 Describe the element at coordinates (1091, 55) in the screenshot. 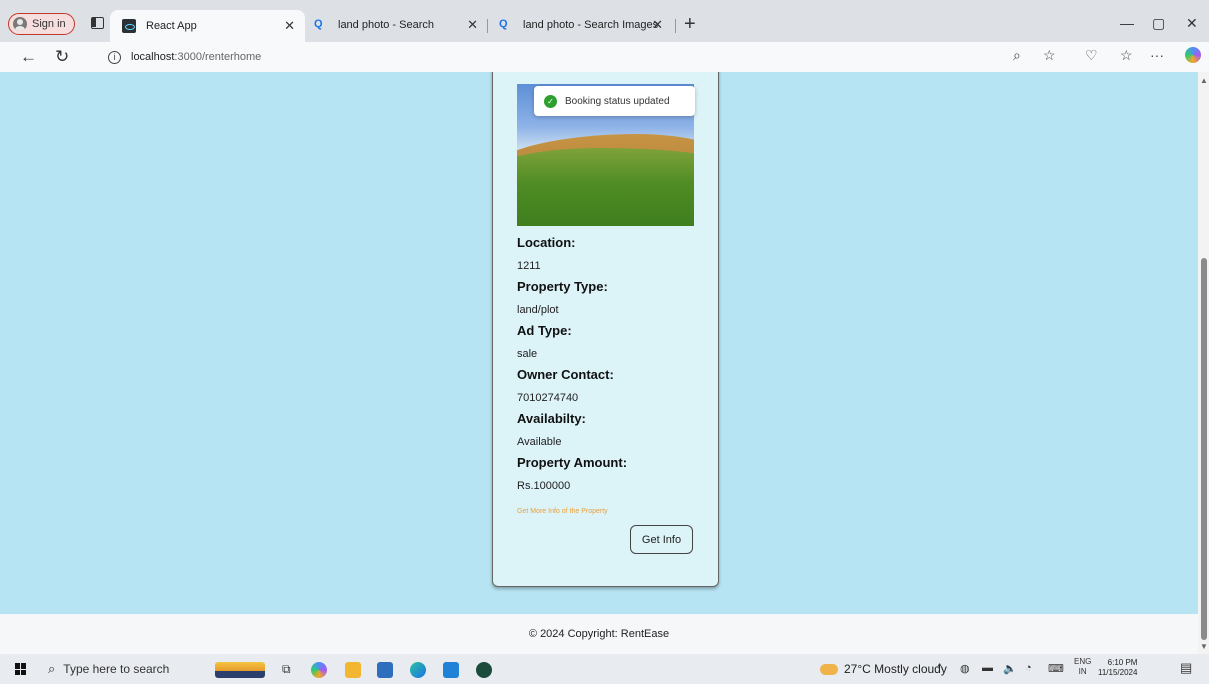

I see `browser-essentials-icon: ♡` at that location.